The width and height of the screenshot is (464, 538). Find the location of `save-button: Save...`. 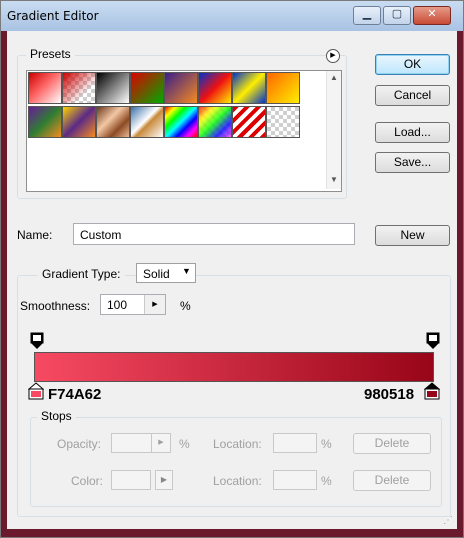

save-button: Save... is located at coordinates (412, 162).